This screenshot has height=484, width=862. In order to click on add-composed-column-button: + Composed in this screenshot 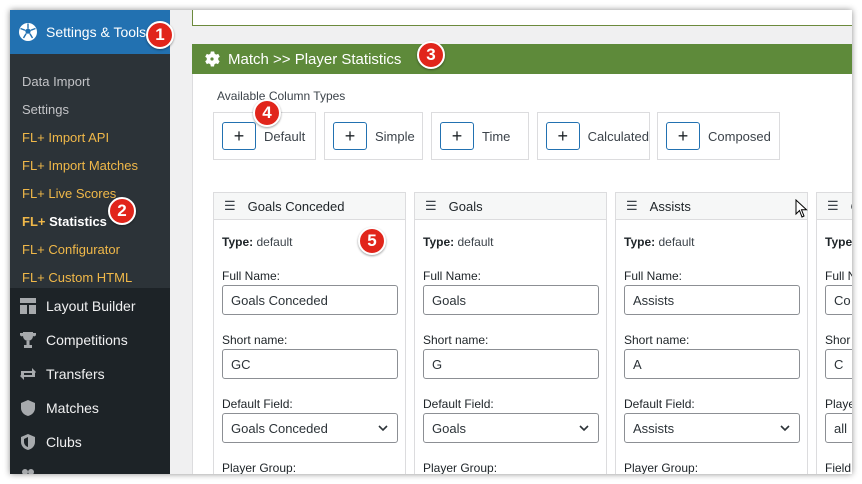, I will do `click(718, 136)`.